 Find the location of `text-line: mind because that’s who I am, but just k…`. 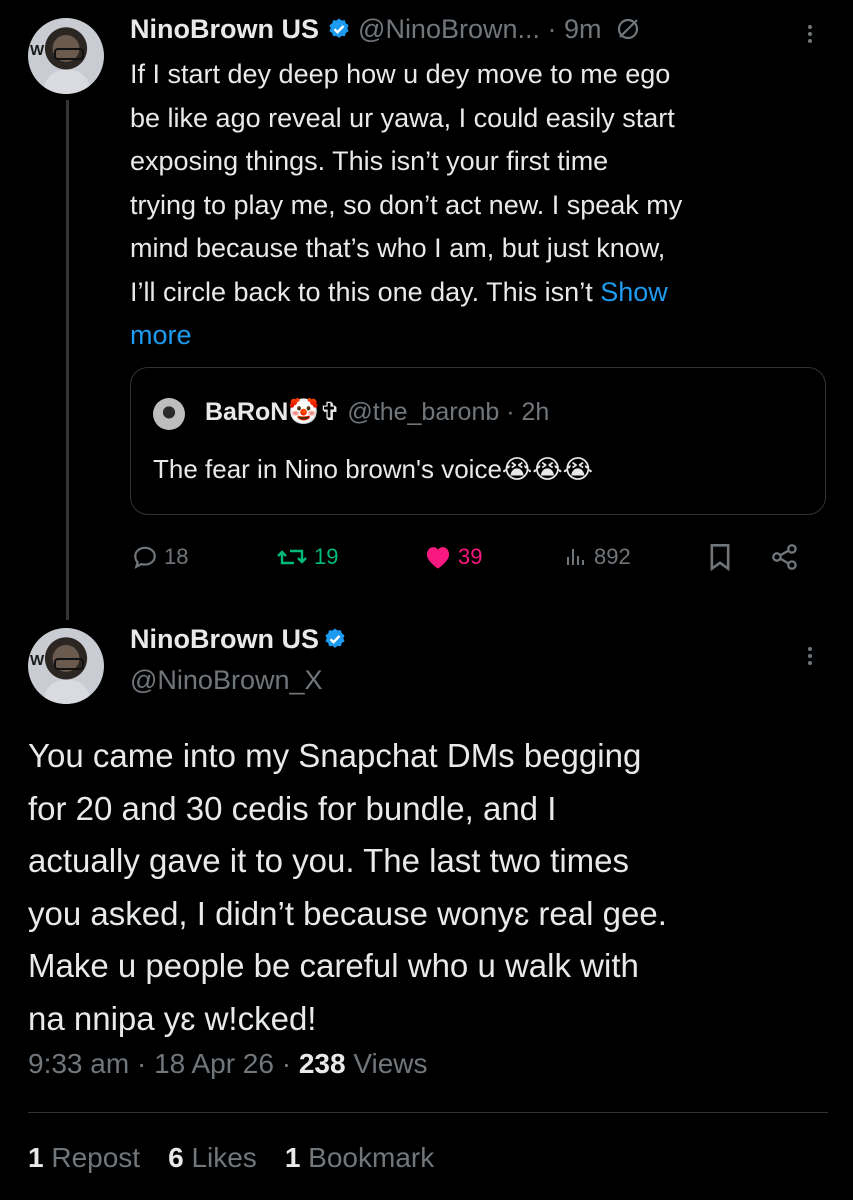

text-line: mind because that’s who I am, but just k… is located at coordinates (398, 248).